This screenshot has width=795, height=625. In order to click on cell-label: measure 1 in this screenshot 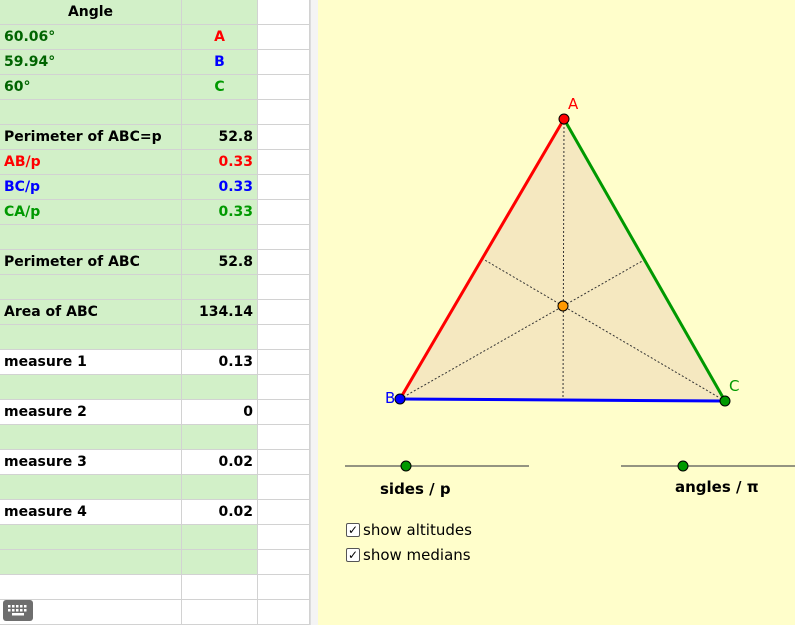, I will do `click(91, 362)`.